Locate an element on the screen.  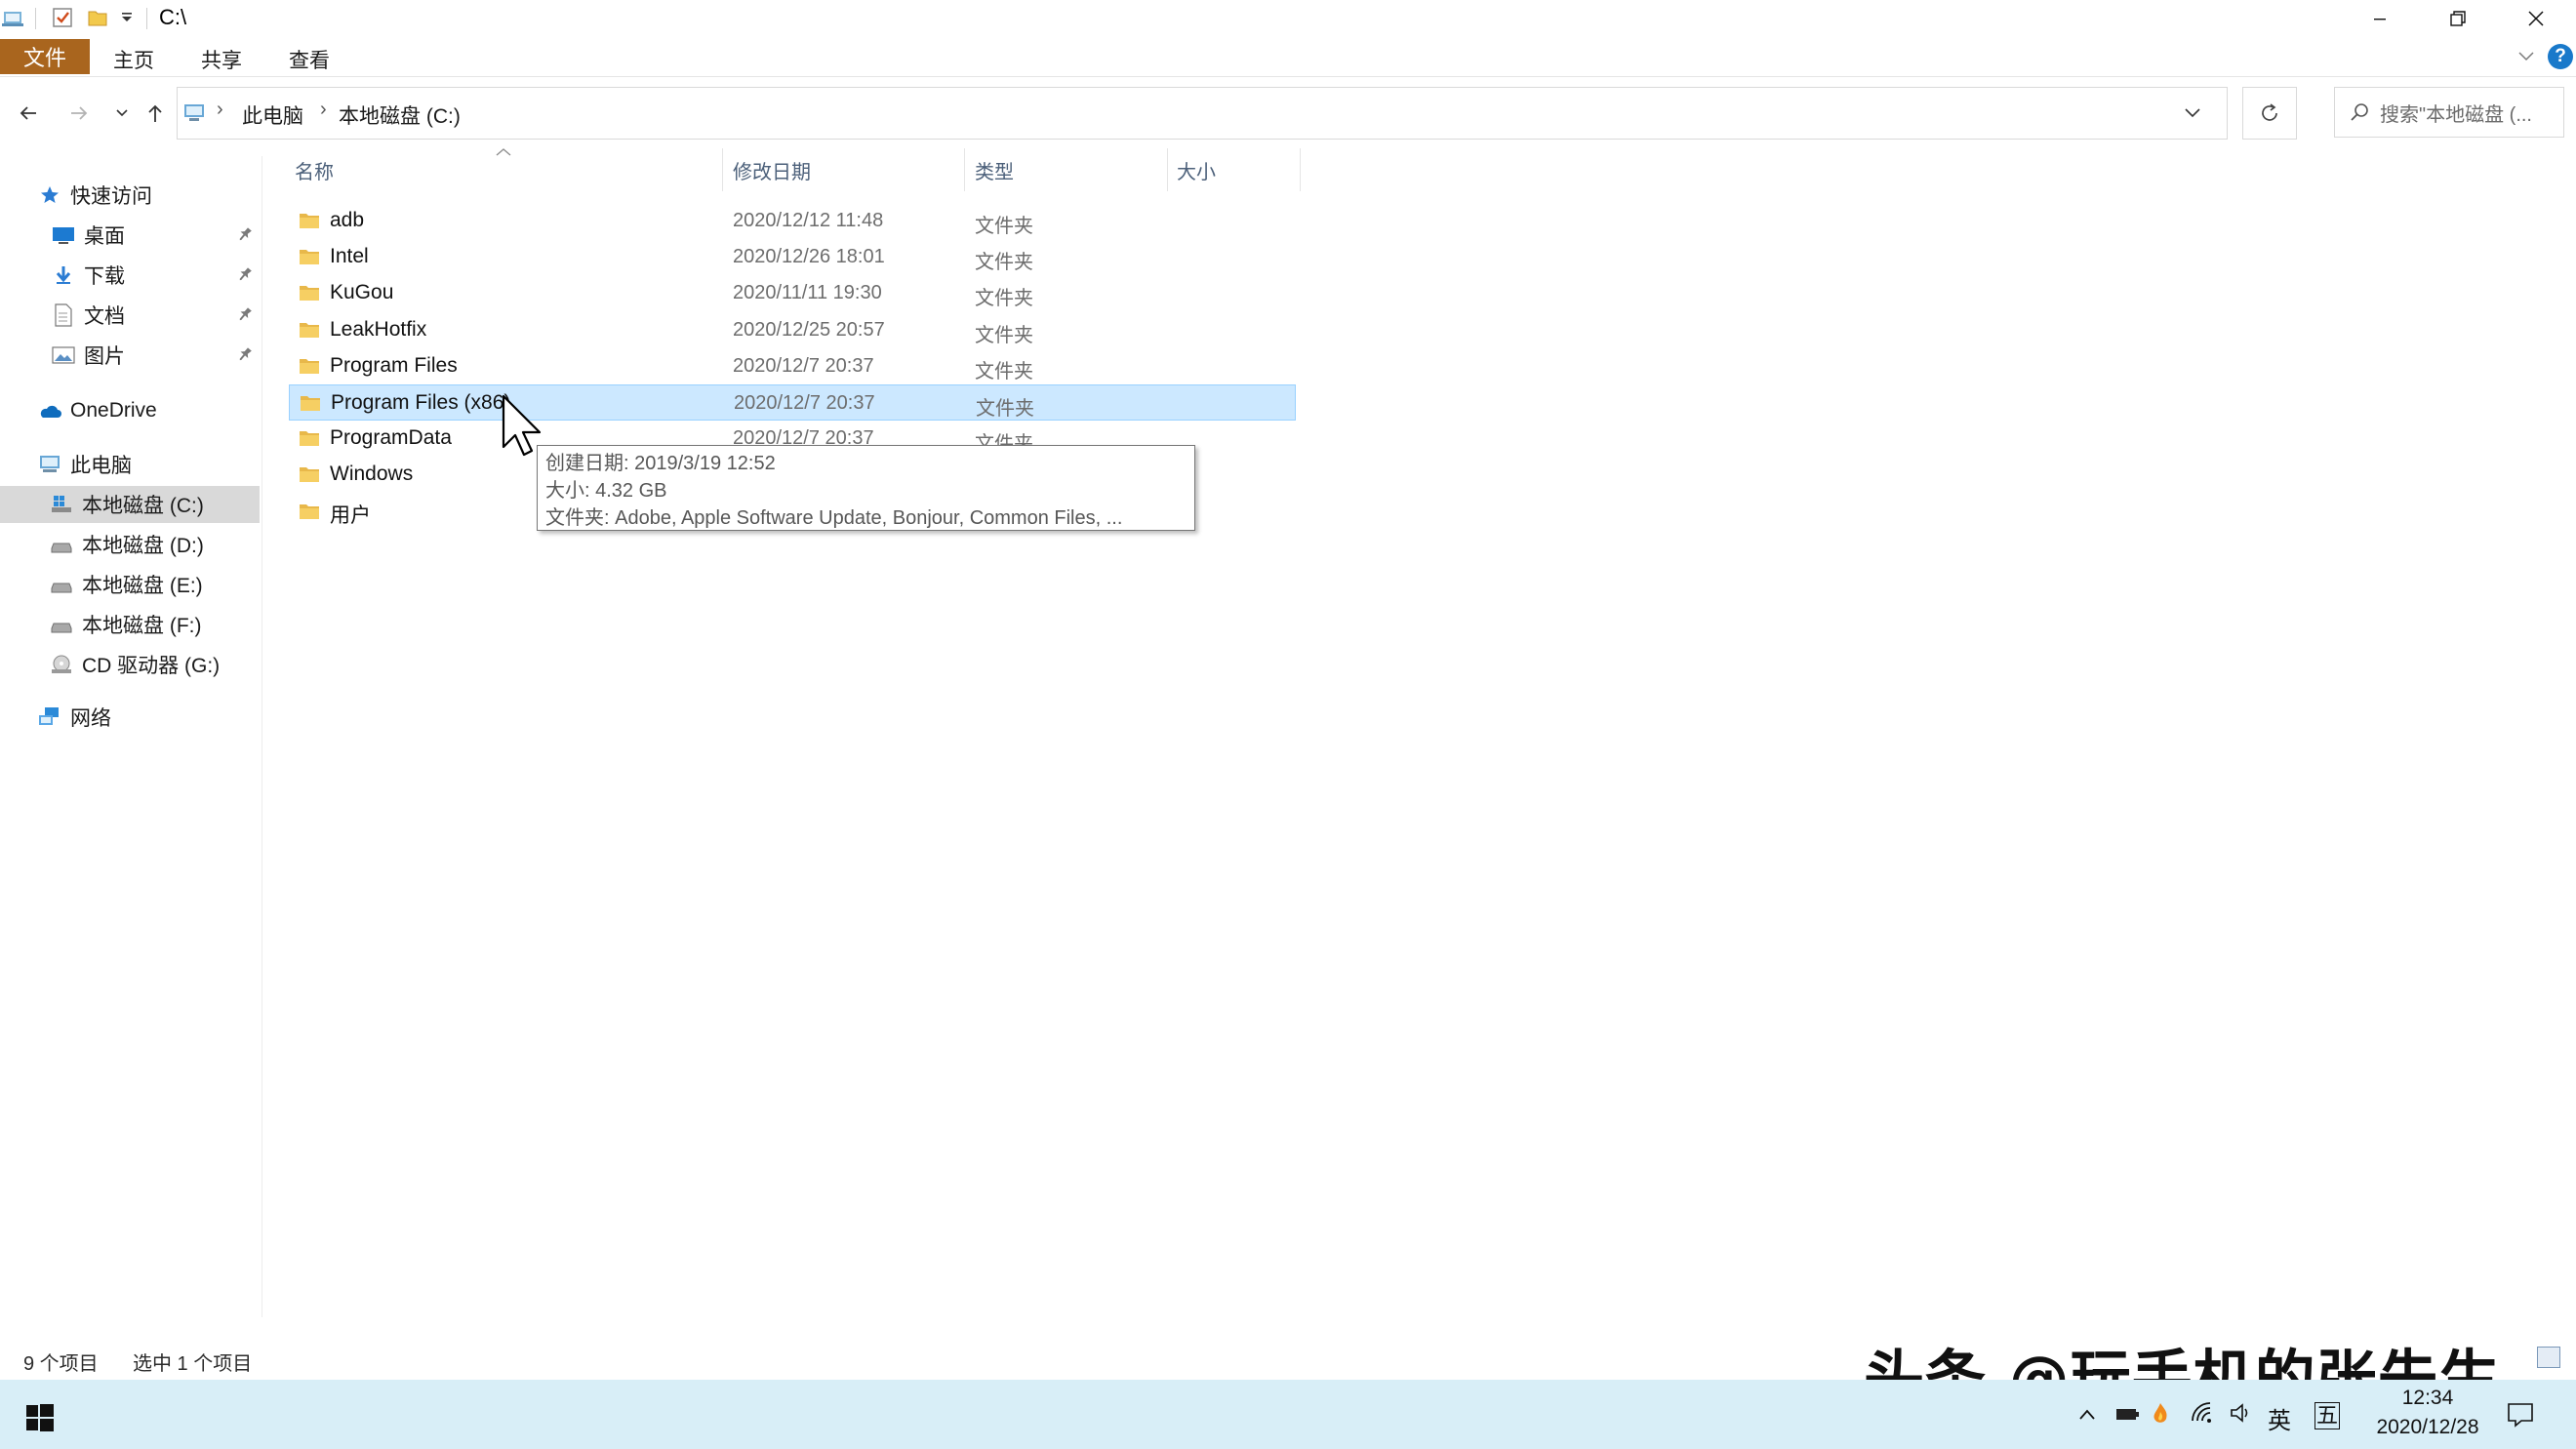
nav-documents: 文档 is located at coordinates (130, 315).